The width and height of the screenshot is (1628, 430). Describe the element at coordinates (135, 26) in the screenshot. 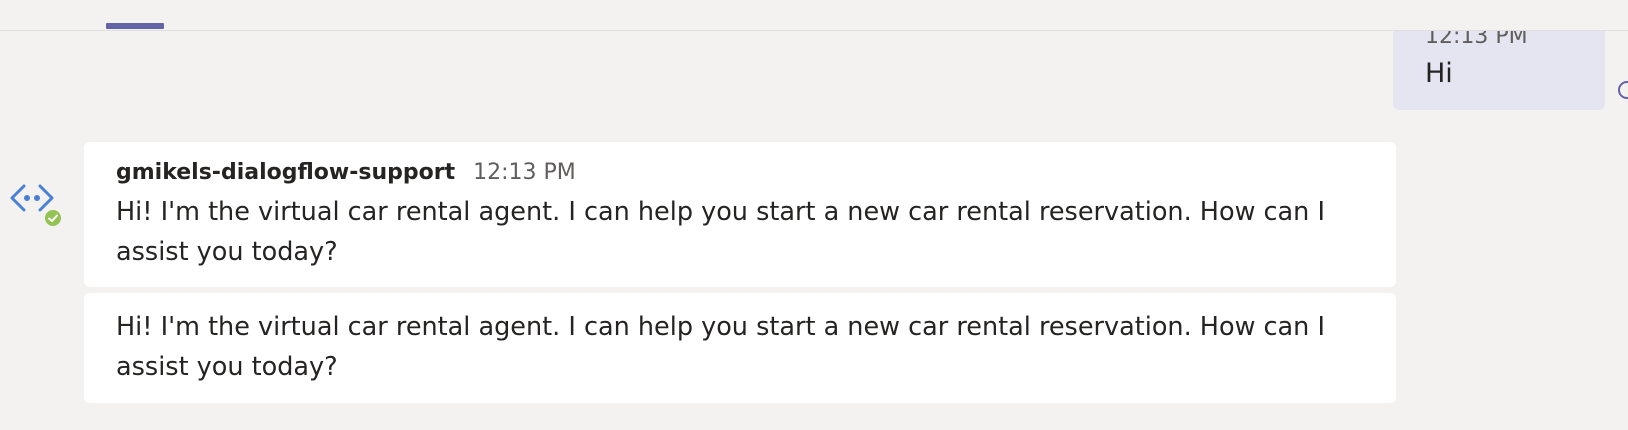

I see `active-tab-indicator` at that location.